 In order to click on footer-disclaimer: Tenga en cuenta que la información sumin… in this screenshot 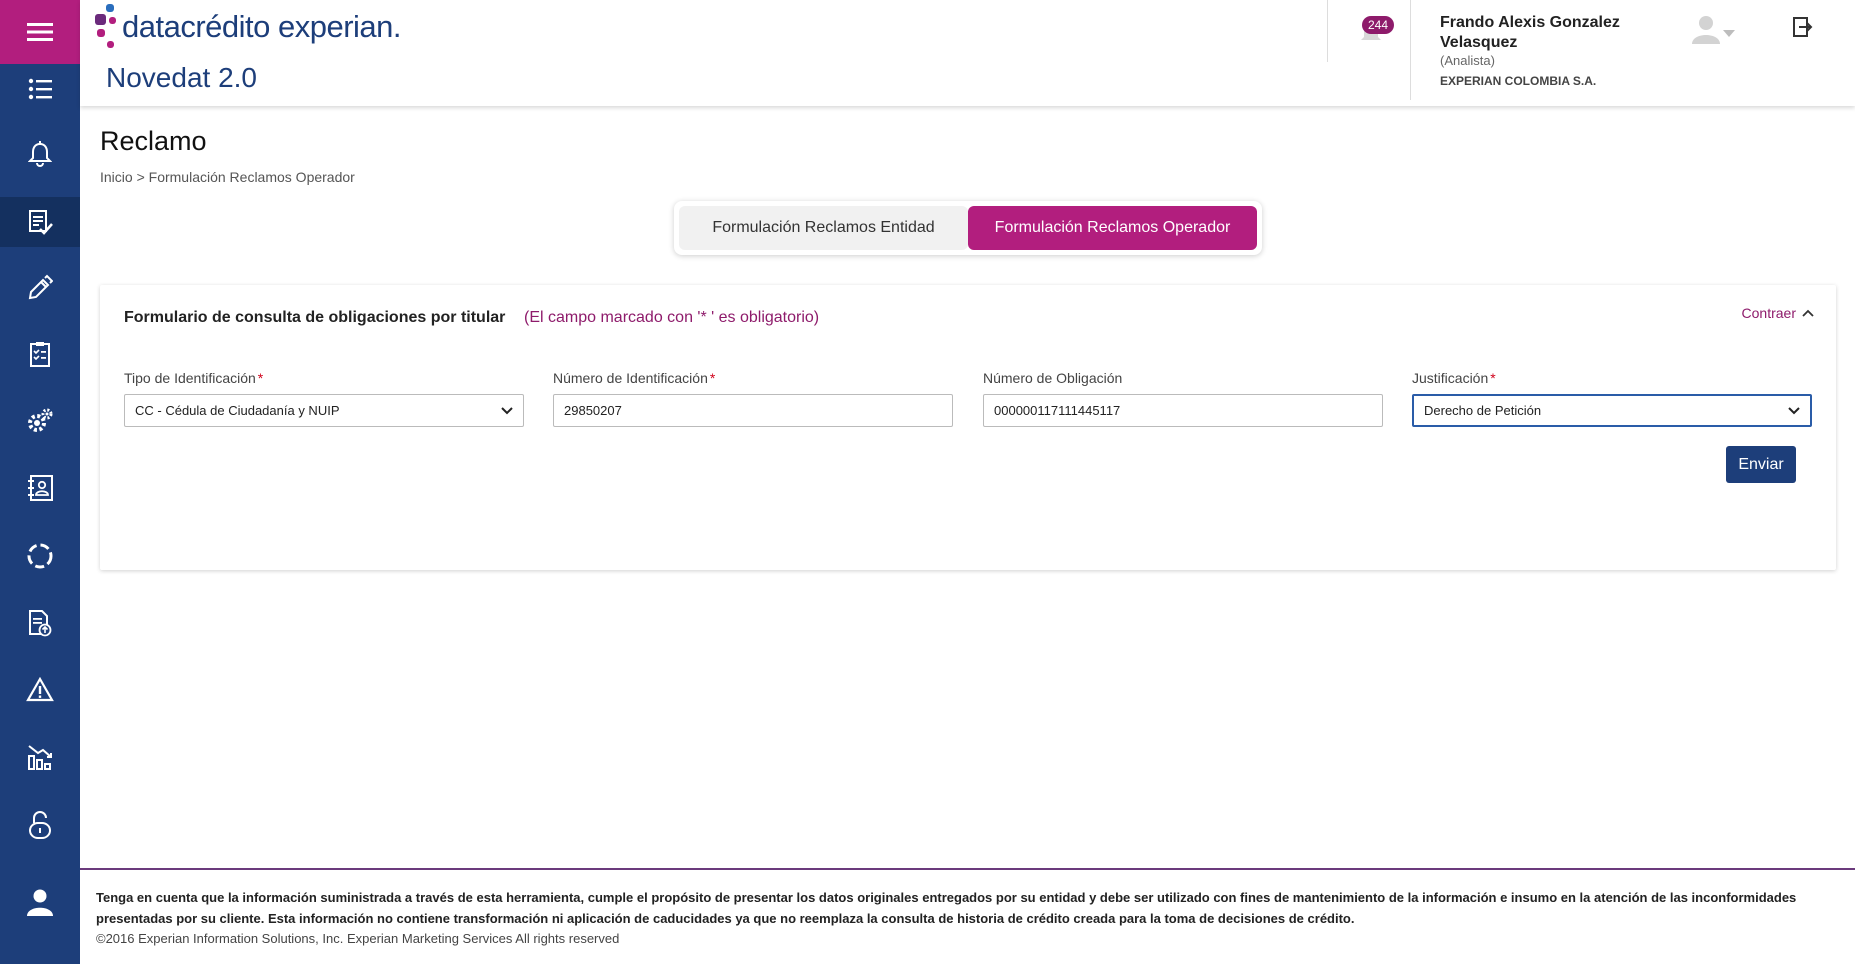, I will do `click(946, 908)`.